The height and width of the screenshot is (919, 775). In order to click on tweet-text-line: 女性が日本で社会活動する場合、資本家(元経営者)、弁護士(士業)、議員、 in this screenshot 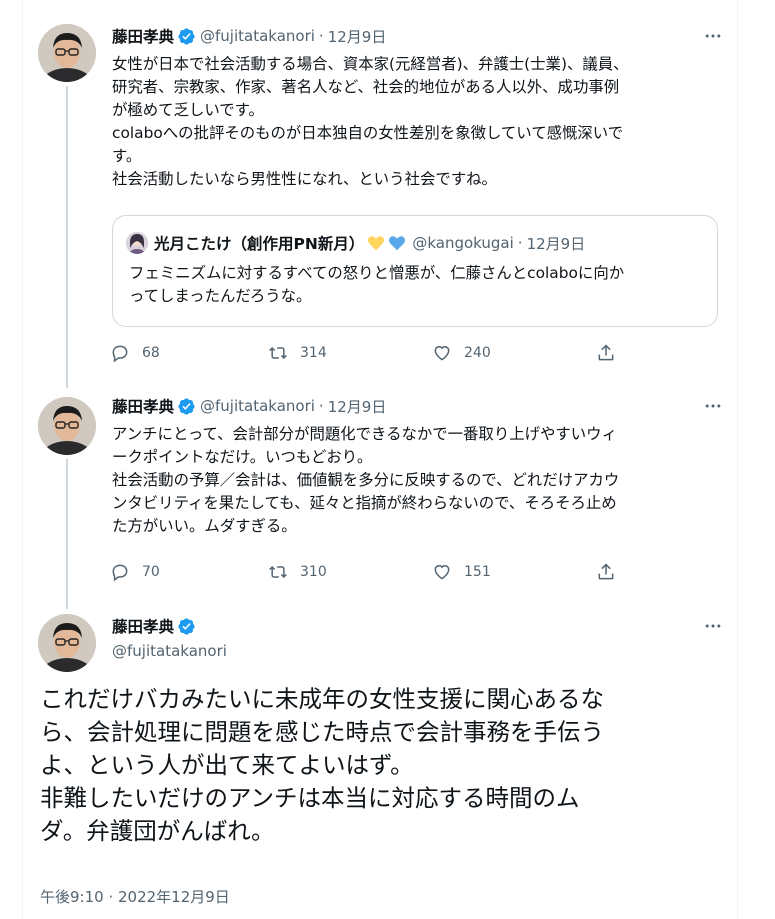, I will do `click(370, 64)`.